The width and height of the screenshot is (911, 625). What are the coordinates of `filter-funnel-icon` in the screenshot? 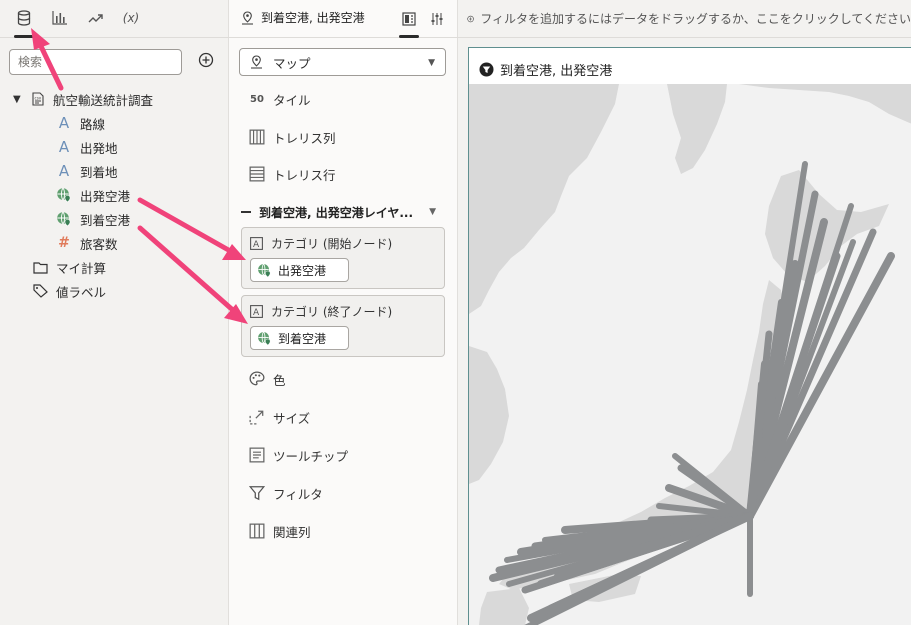 It's located at (257, 493).